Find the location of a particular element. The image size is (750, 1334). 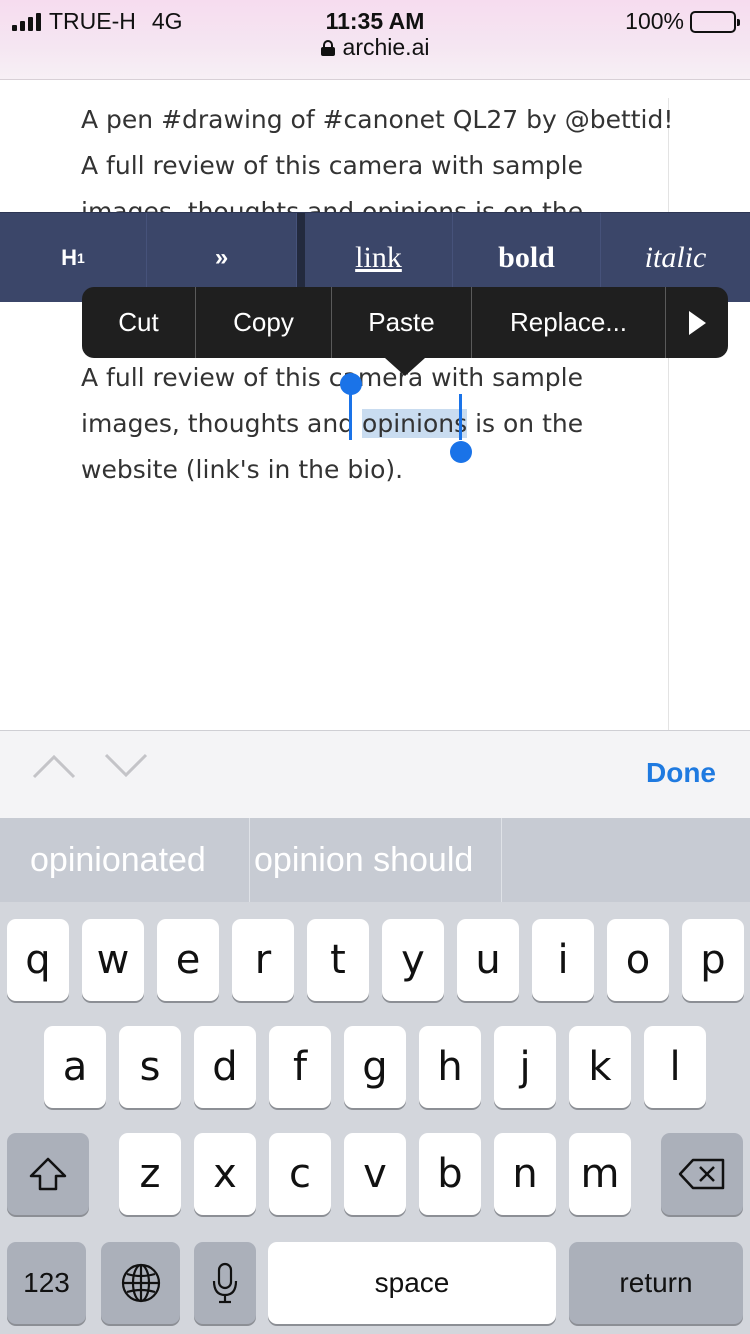

key-y: y is located at coordinates (413, 960).